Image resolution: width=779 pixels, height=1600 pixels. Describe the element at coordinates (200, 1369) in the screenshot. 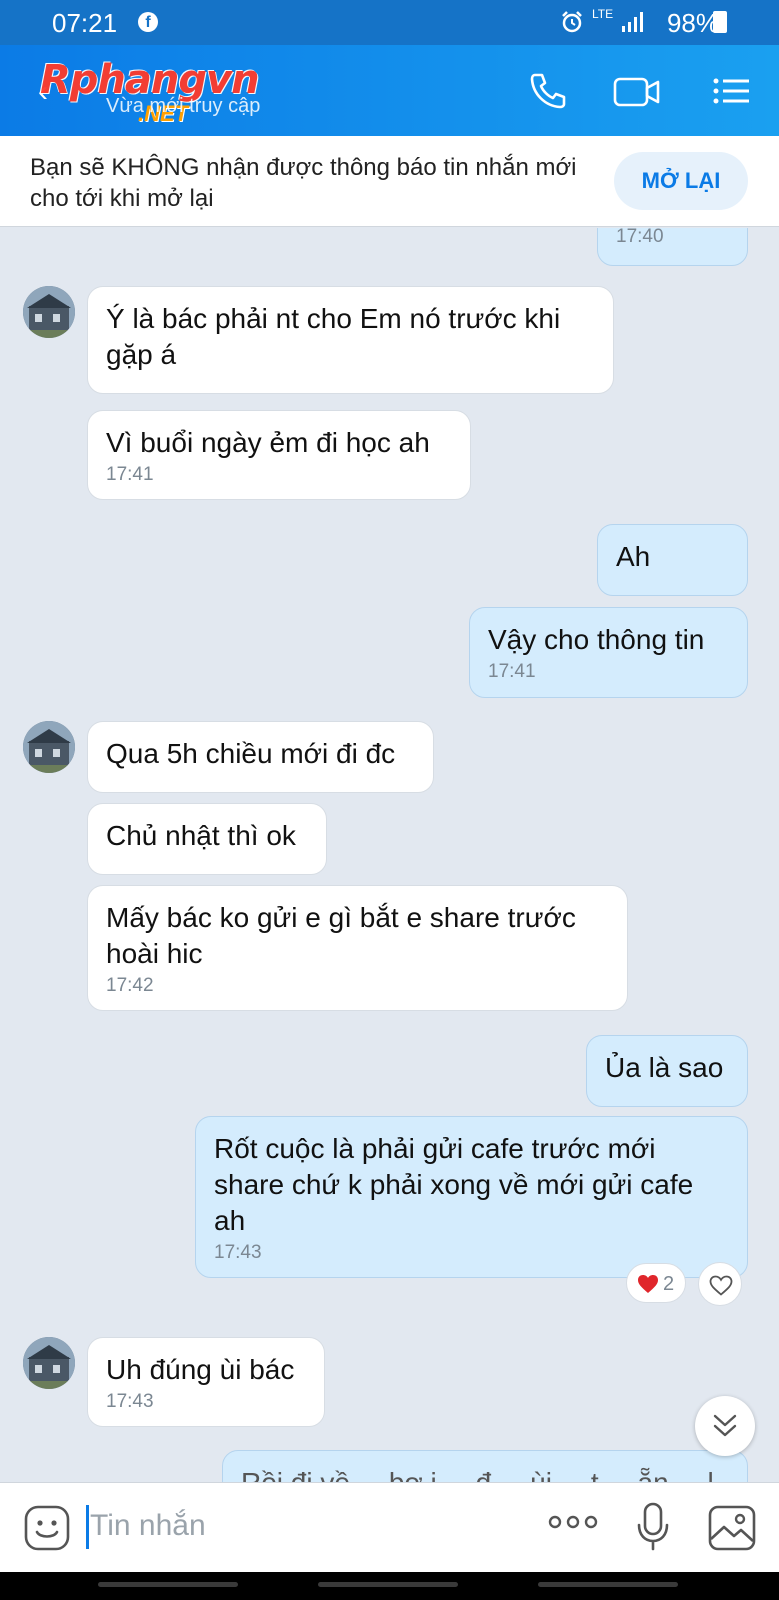

I see `message-text: Uh đúng ùi bác` at that location.